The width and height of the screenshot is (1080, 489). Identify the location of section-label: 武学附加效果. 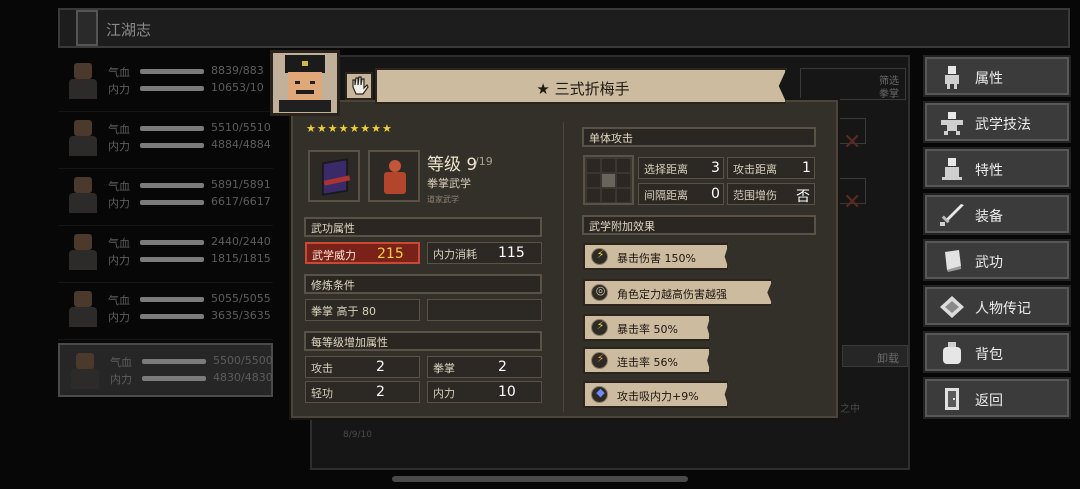
(622, 226).